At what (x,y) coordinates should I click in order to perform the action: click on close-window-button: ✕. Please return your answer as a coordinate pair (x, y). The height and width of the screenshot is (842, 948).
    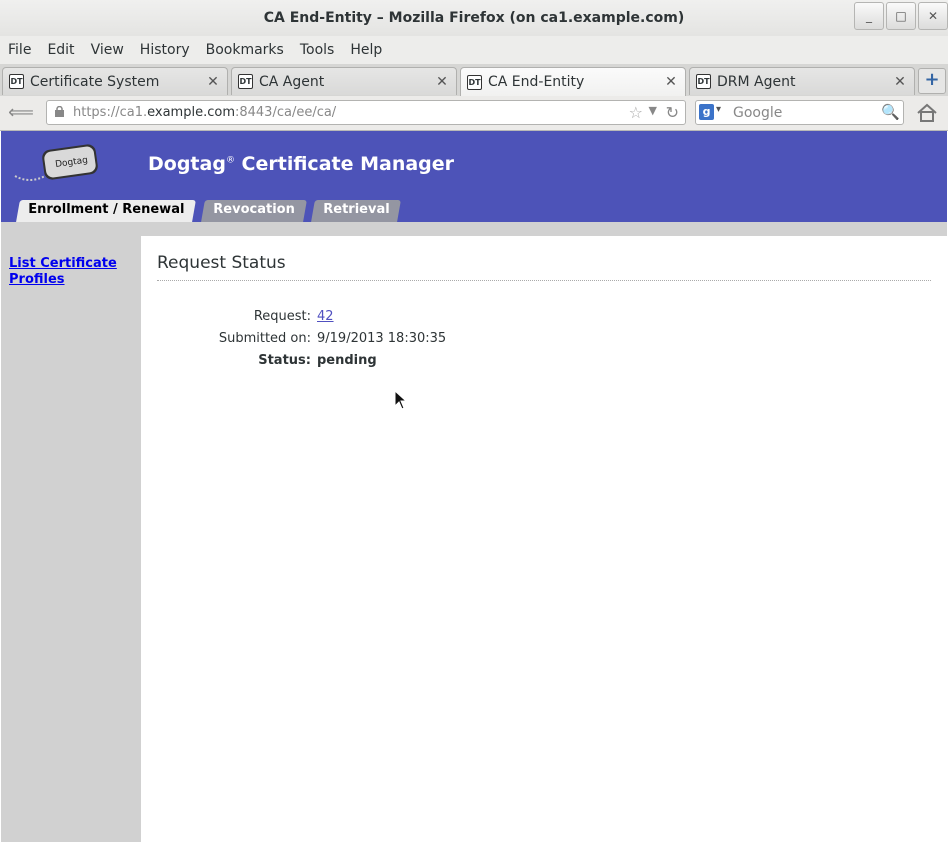
    Looking at the image, I should click on (933, 16).